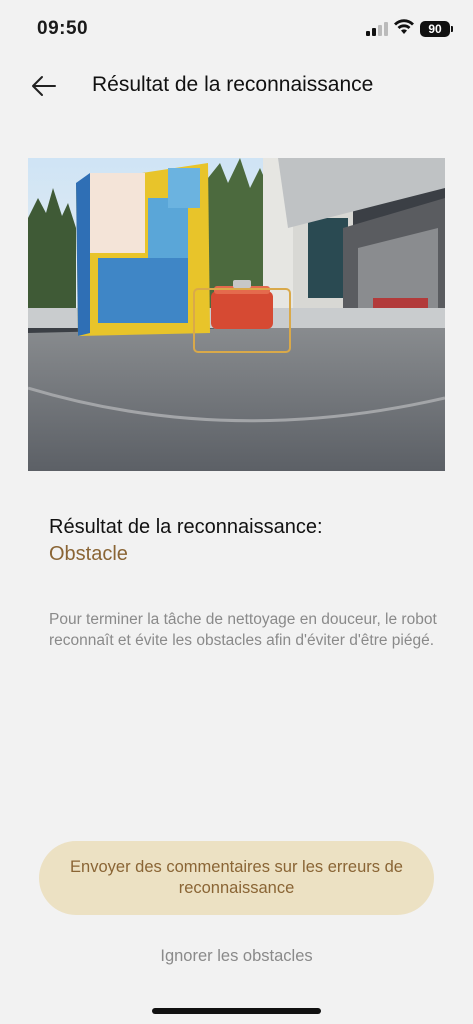 This screenshot has height=1024, width=473. I want to click on wifi-icon, so click(404, 27).